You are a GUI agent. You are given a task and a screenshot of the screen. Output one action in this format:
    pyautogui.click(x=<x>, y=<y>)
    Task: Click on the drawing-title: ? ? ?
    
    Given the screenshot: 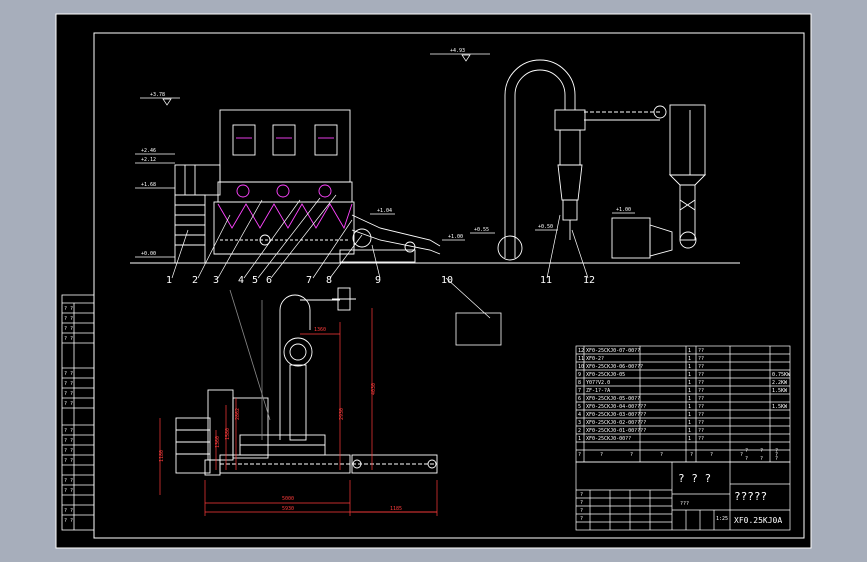 What is the action you would take?
    pyautogui.click(x=694, y=478)
    